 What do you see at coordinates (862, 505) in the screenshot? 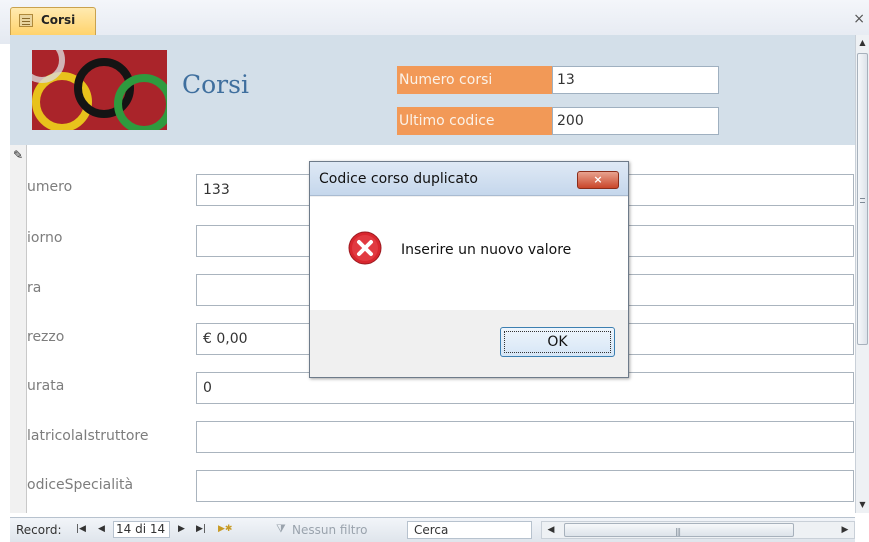
I see `scroll-down-icon: ▼` at bounding box center [862, 505].